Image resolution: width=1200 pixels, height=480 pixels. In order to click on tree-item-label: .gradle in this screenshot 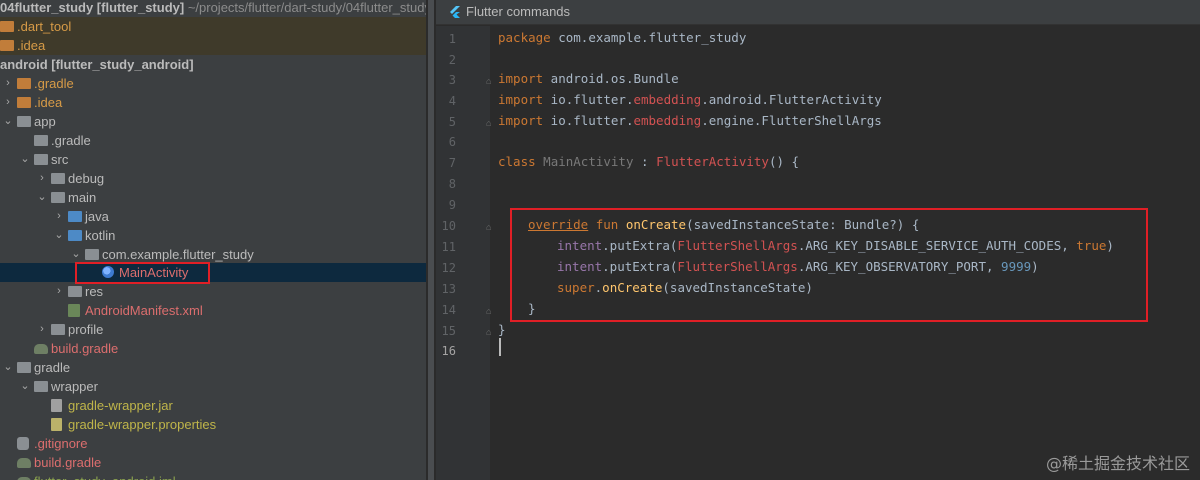, I will do `click(54, 83)`.